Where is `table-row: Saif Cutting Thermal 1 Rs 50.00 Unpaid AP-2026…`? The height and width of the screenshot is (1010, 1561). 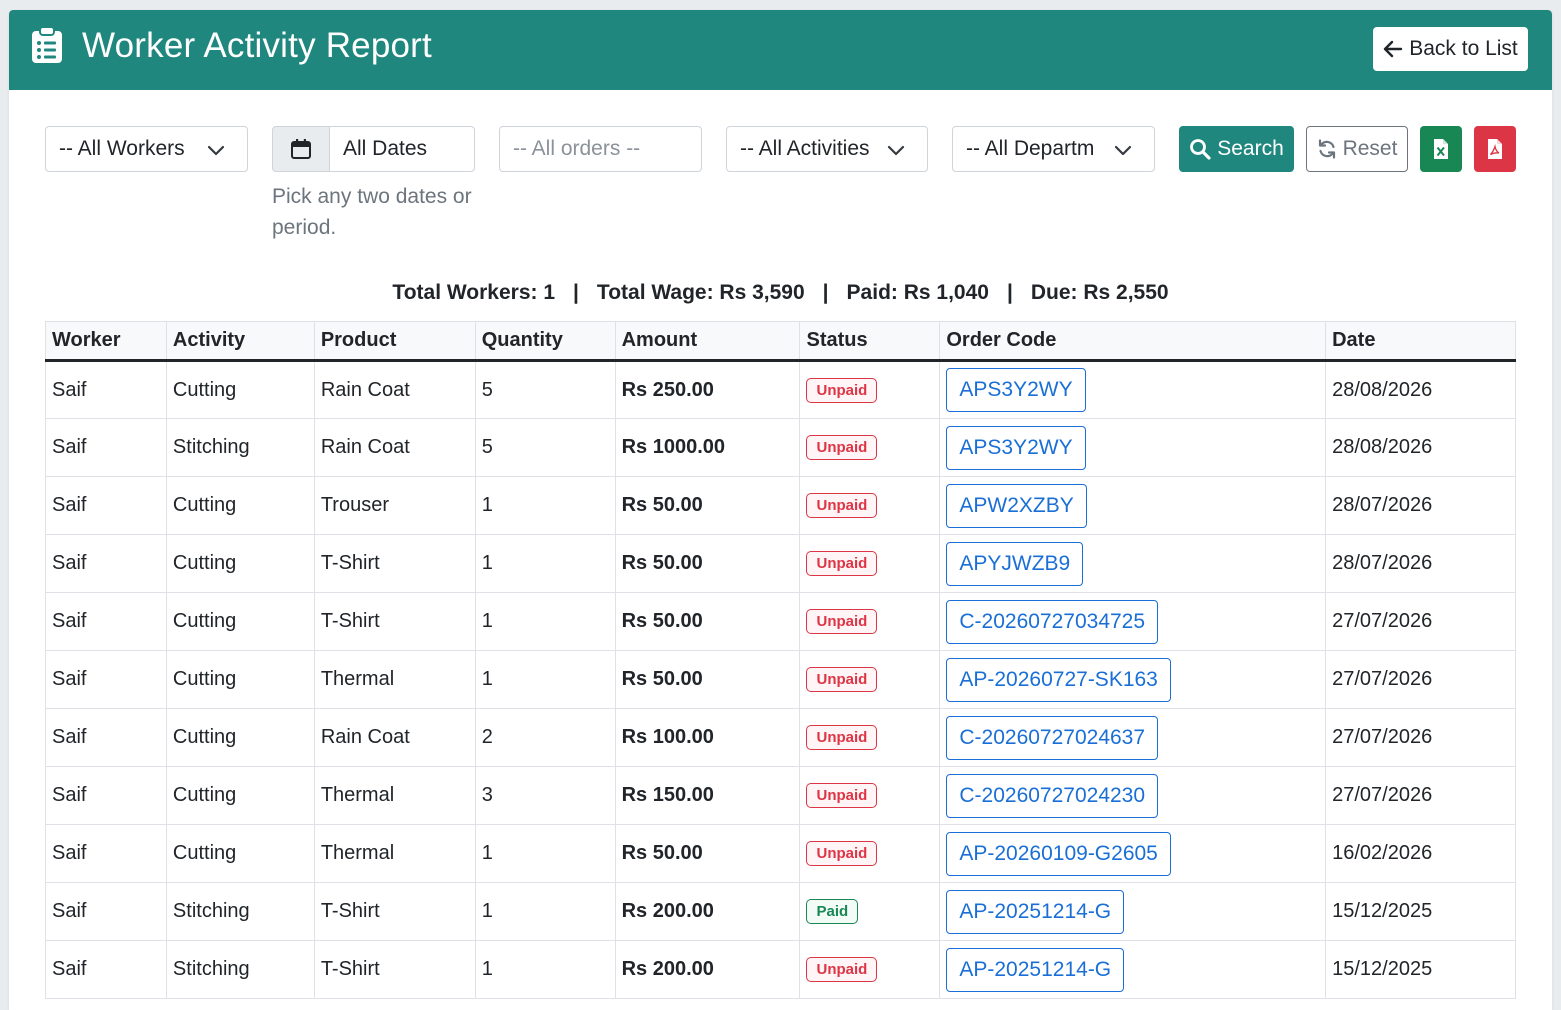 table-row: Saif Cutting Thermal 1 Rs 50.00 Unpaid AP-2026… is located at coordinates (780, 679).